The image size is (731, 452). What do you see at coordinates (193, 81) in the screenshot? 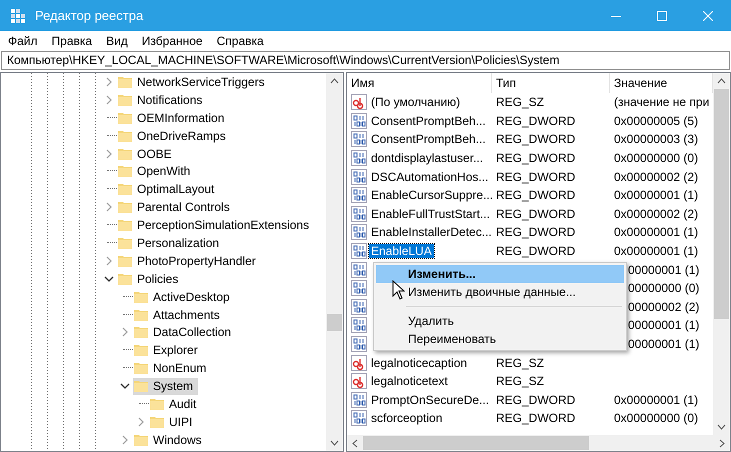
I see `tree-item: NetworkServiceTriggers` at bounding box center [193, 81].